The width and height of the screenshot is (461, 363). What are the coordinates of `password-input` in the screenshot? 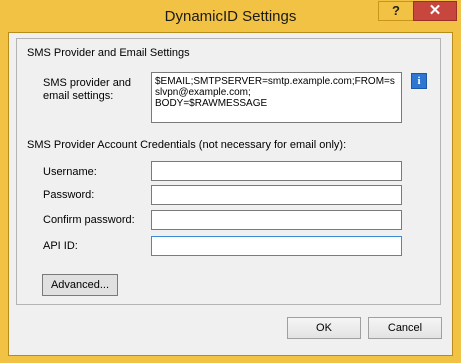 It's located at (276, 195).